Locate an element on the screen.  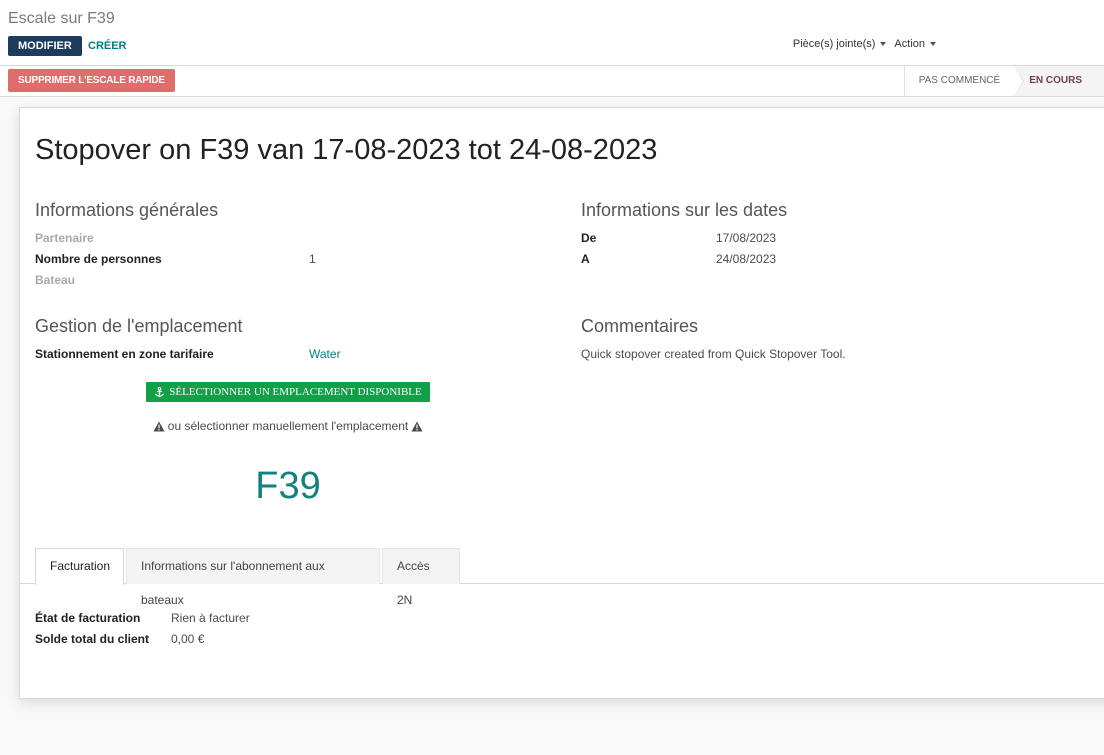
select-available-location-button: SÉLECTIONNER UN EMPLACEMENT DISPONIBLE is located at coordinates (288, 392).